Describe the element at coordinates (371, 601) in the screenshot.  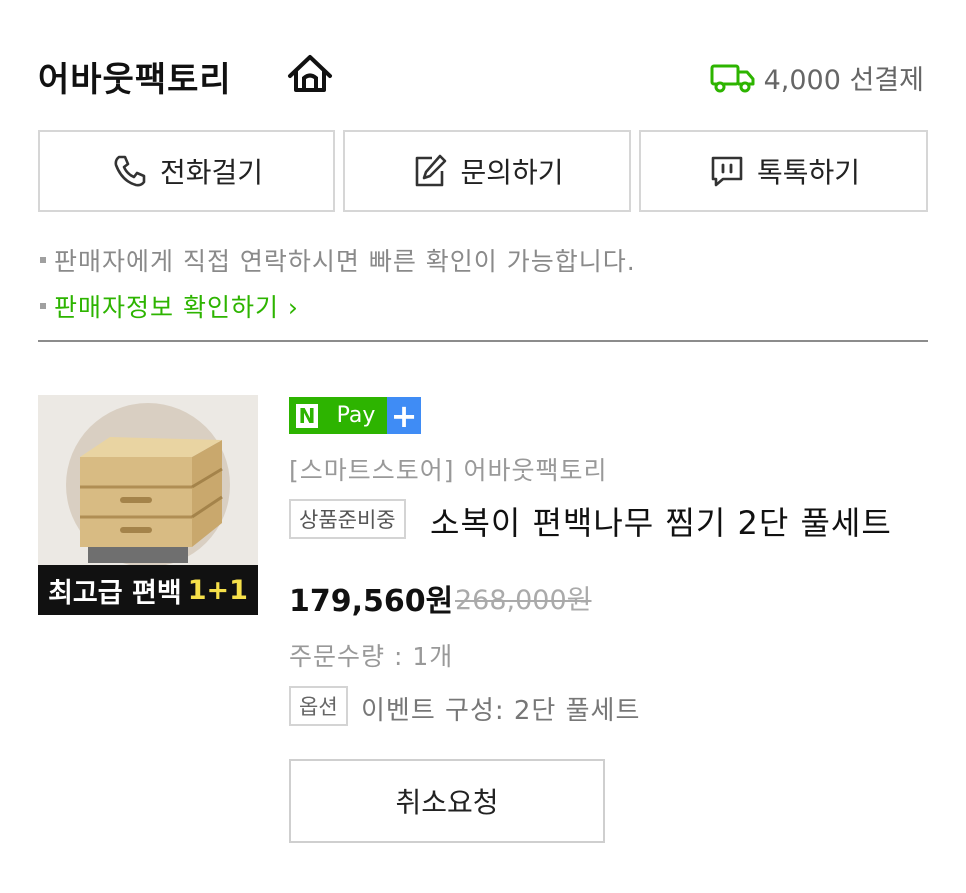
I see `sale-price: 179,560원` at that location.